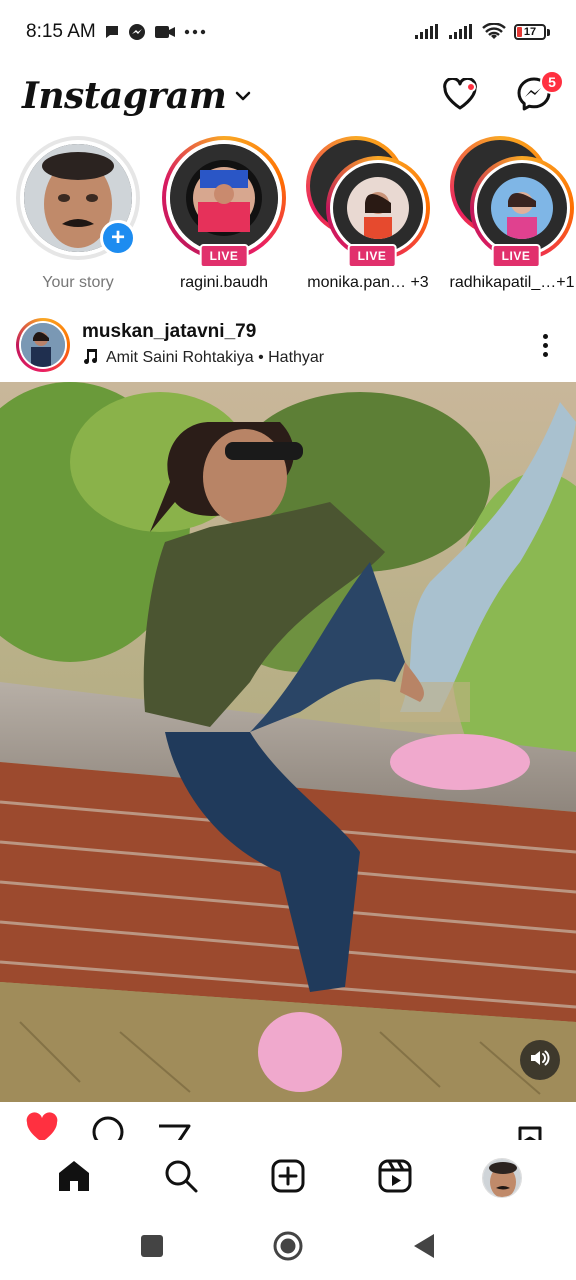 The height and width of the screenshot is (1280, 576). I want to click on bottom-nav, so click(288, 1178).